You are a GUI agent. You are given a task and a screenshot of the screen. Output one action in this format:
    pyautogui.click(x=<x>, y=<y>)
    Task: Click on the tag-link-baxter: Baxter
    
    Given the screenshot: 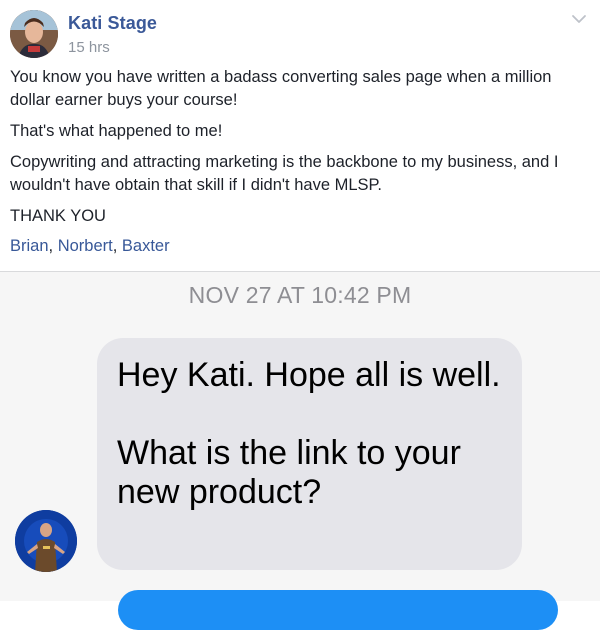 What is the action you would take?
    pyautogui.click(x=146, y=246)
    